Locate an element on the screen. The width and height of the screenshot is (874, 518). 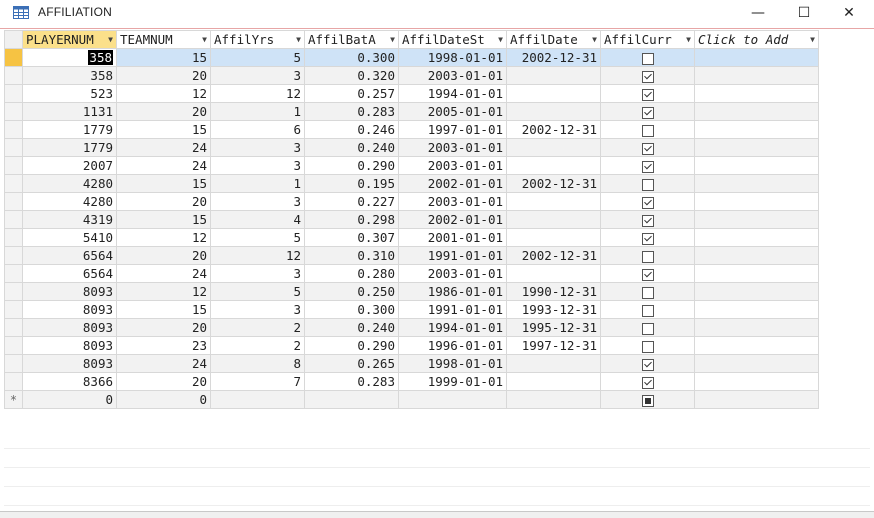
cell-affilbata: 0.250 is located at coordinates (351, 291).